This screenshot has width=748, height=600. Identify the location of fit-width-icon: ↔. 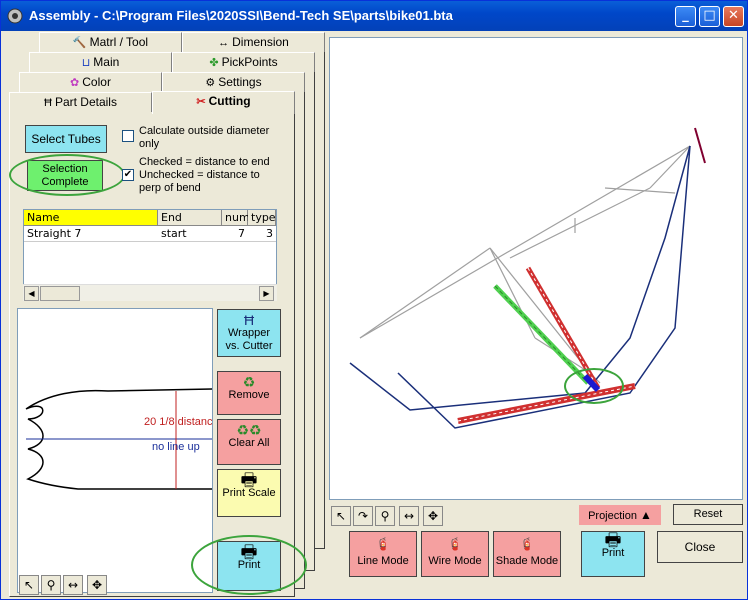
(73, 585).